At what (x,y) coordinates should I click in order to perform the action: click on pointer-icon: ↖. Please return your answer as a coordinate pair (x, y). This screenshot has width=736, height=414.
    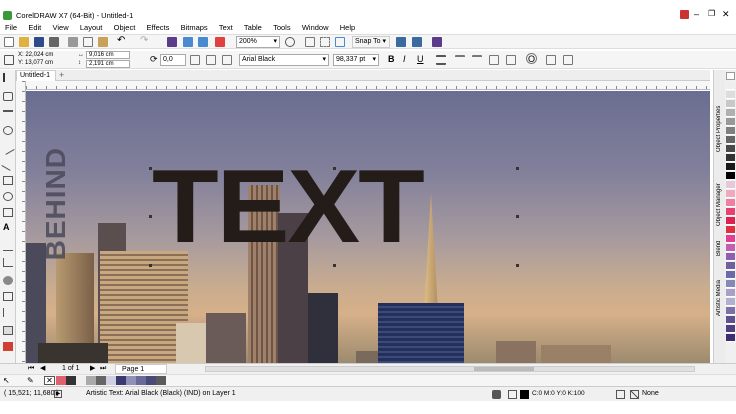
    Looking at the image, I should click on (6, 380).